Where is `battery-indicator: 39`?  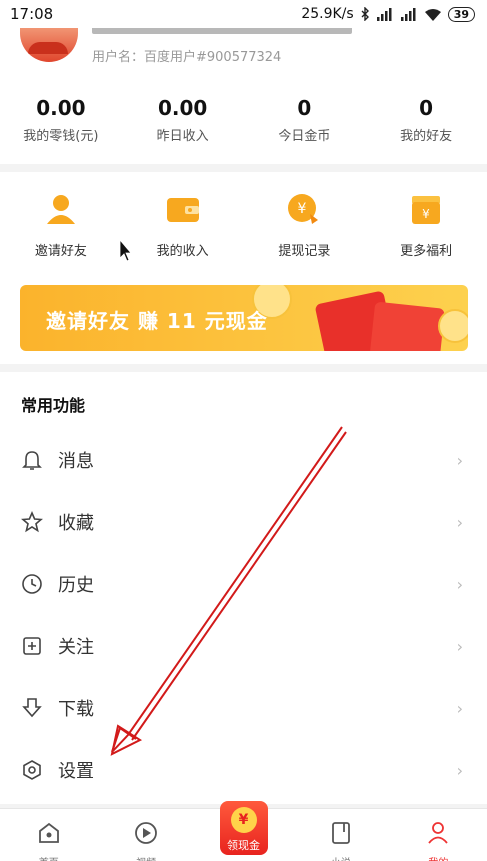 battery-indicator: 39 is located at coordinates (461, 14).